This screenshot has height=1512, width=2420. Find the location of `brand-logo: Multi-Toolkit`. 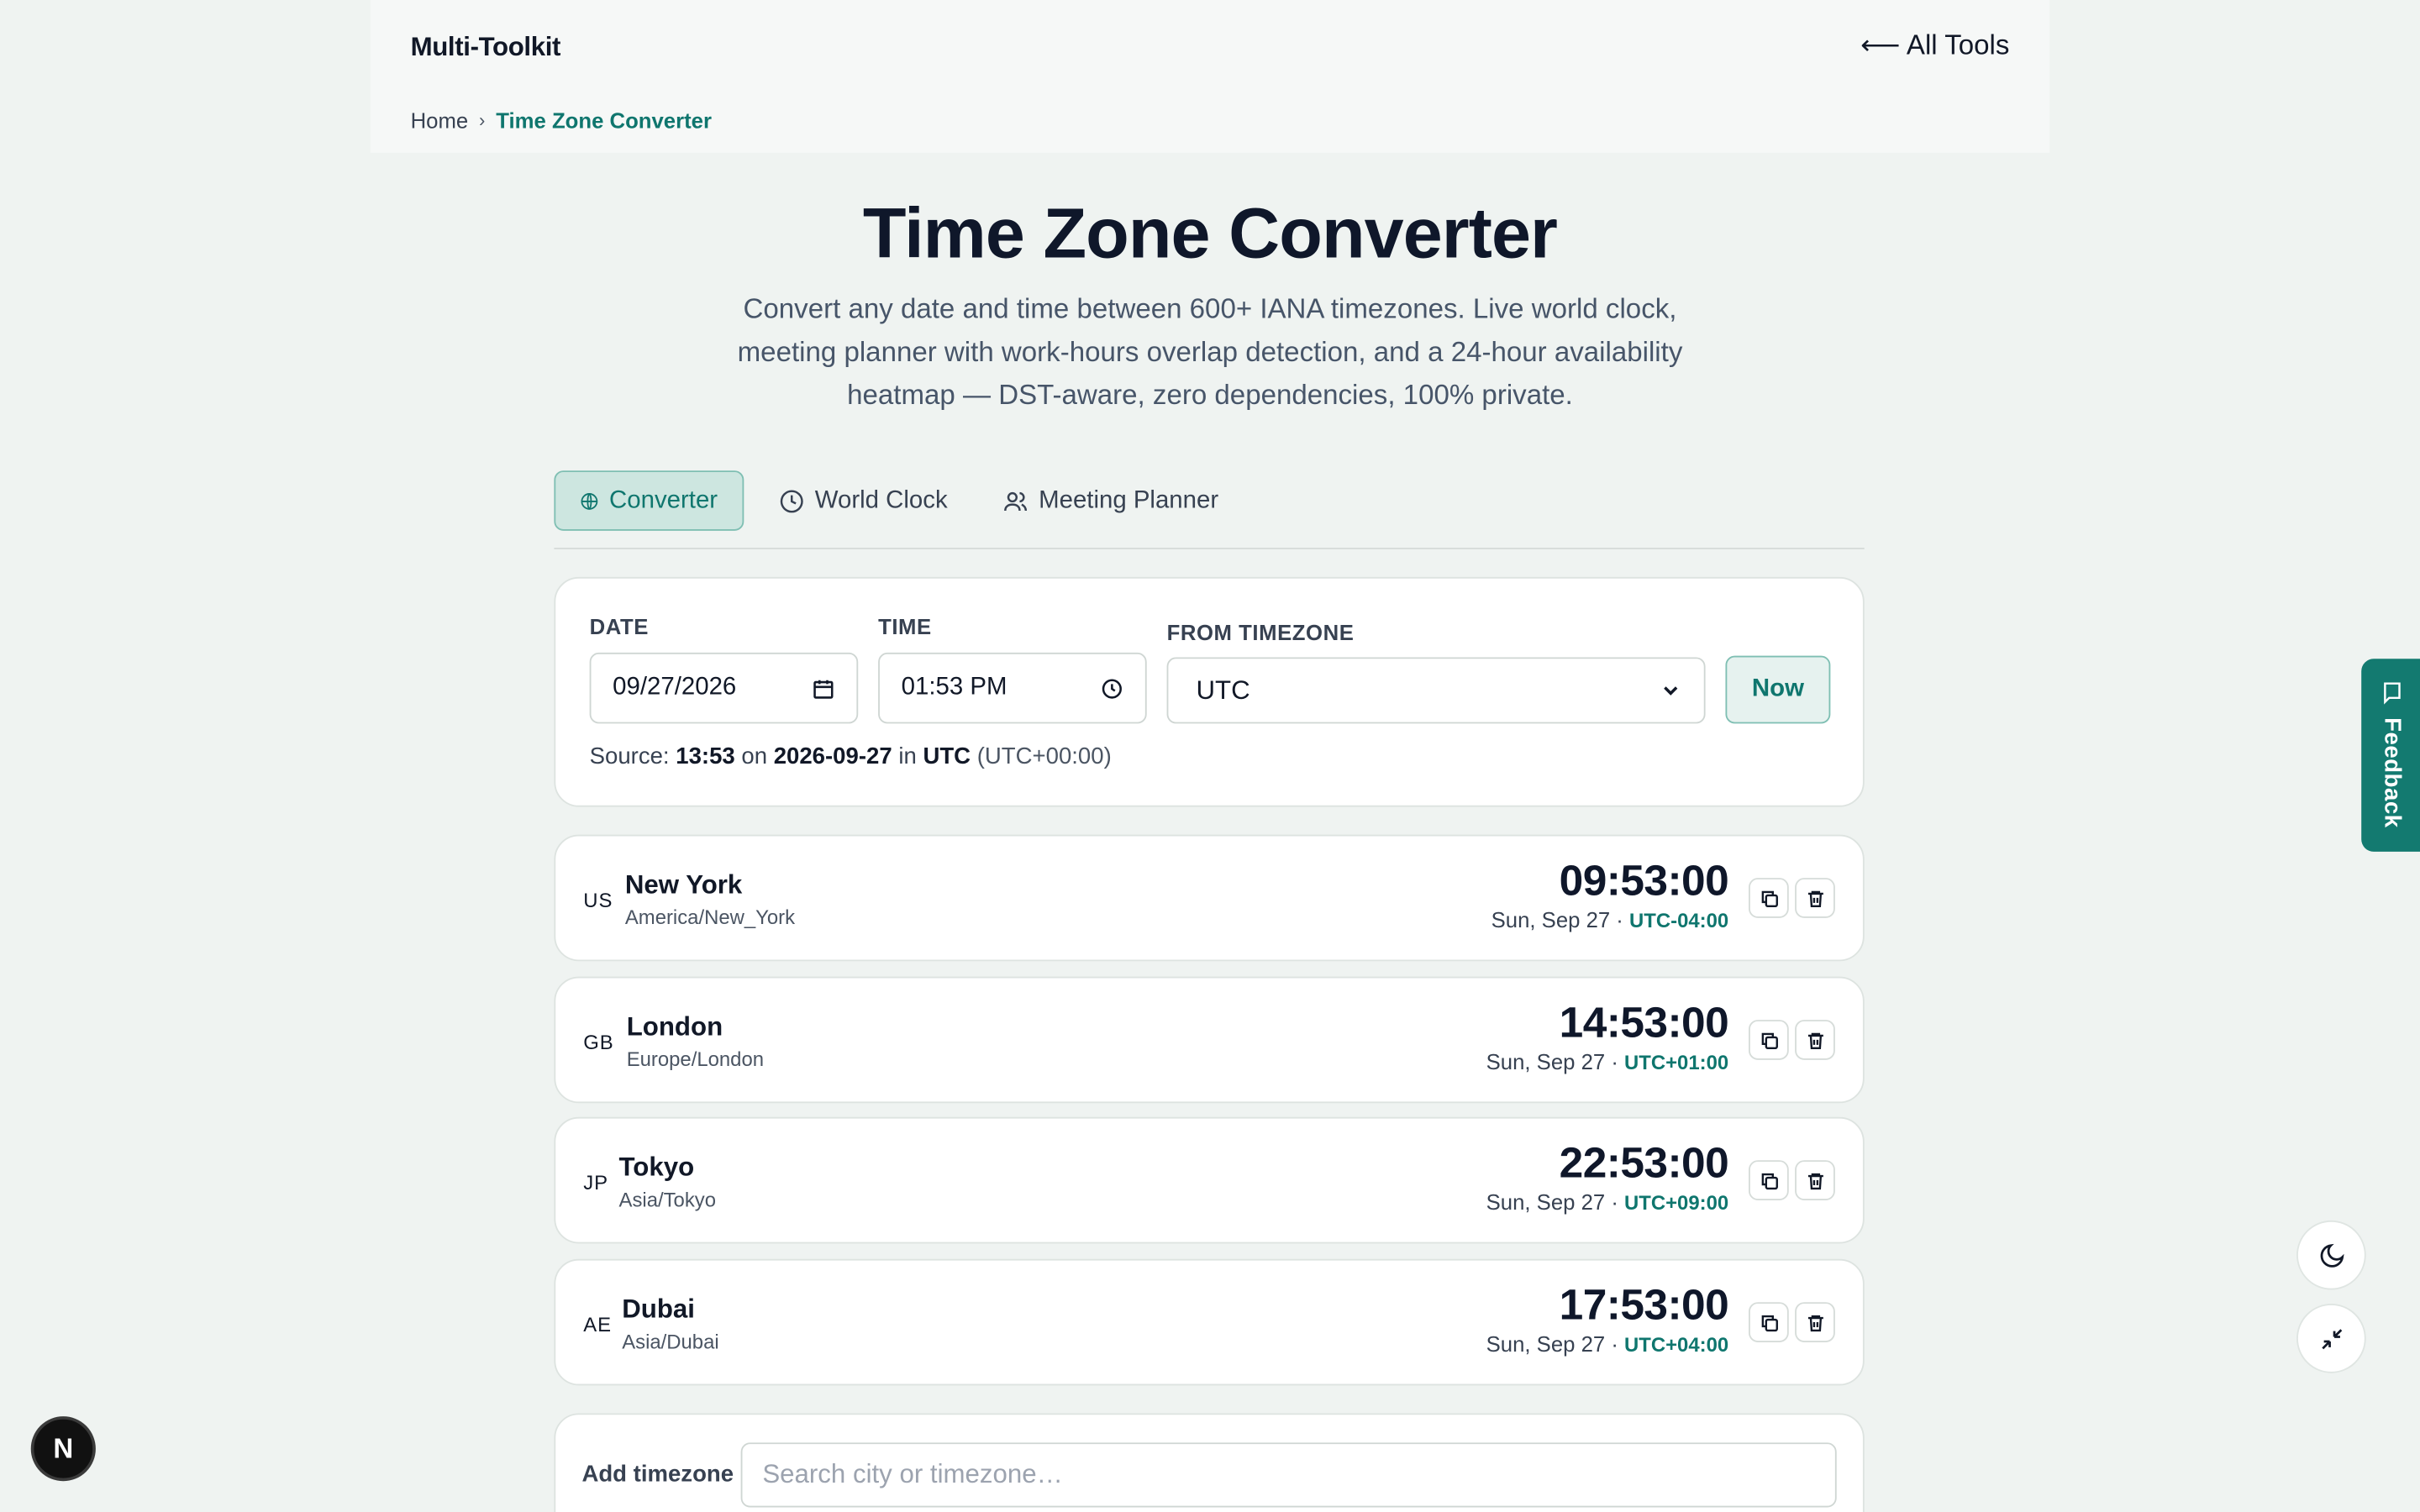

brand-logo: Multi-Toolkit is located at coordinates (486, 48).